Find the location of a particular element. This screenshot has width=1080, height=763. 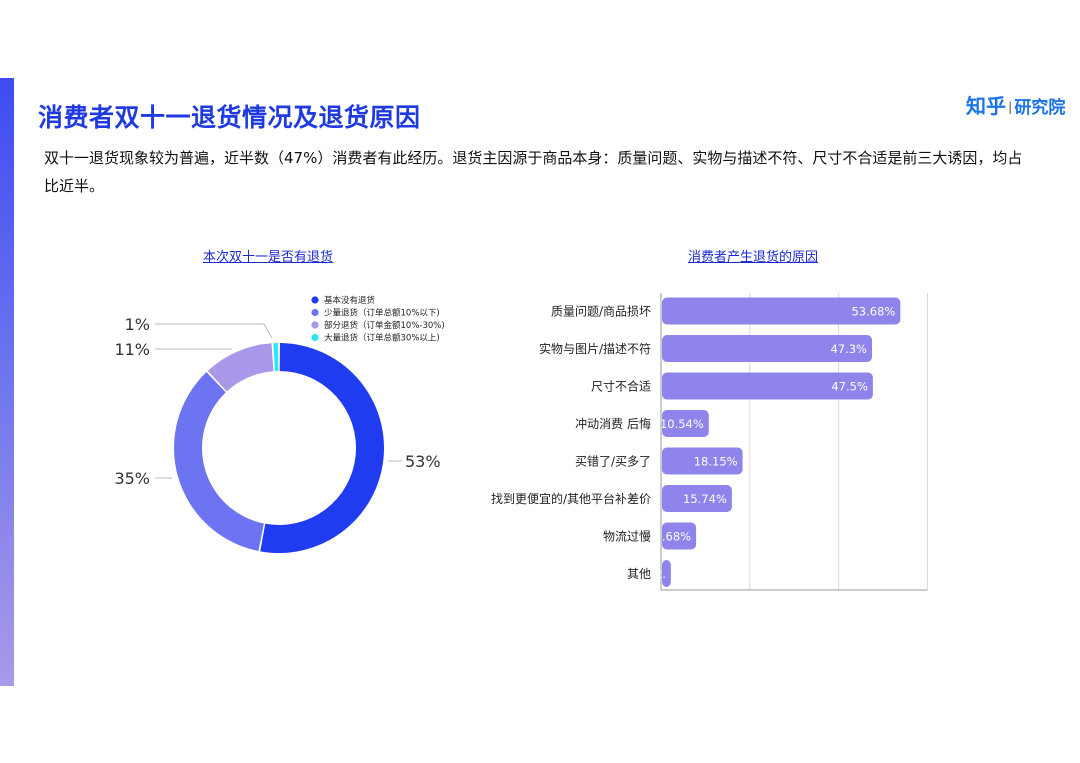

legend-label-3: 大量退货（订单总额30%以上) is located at coordinates (382, 338).